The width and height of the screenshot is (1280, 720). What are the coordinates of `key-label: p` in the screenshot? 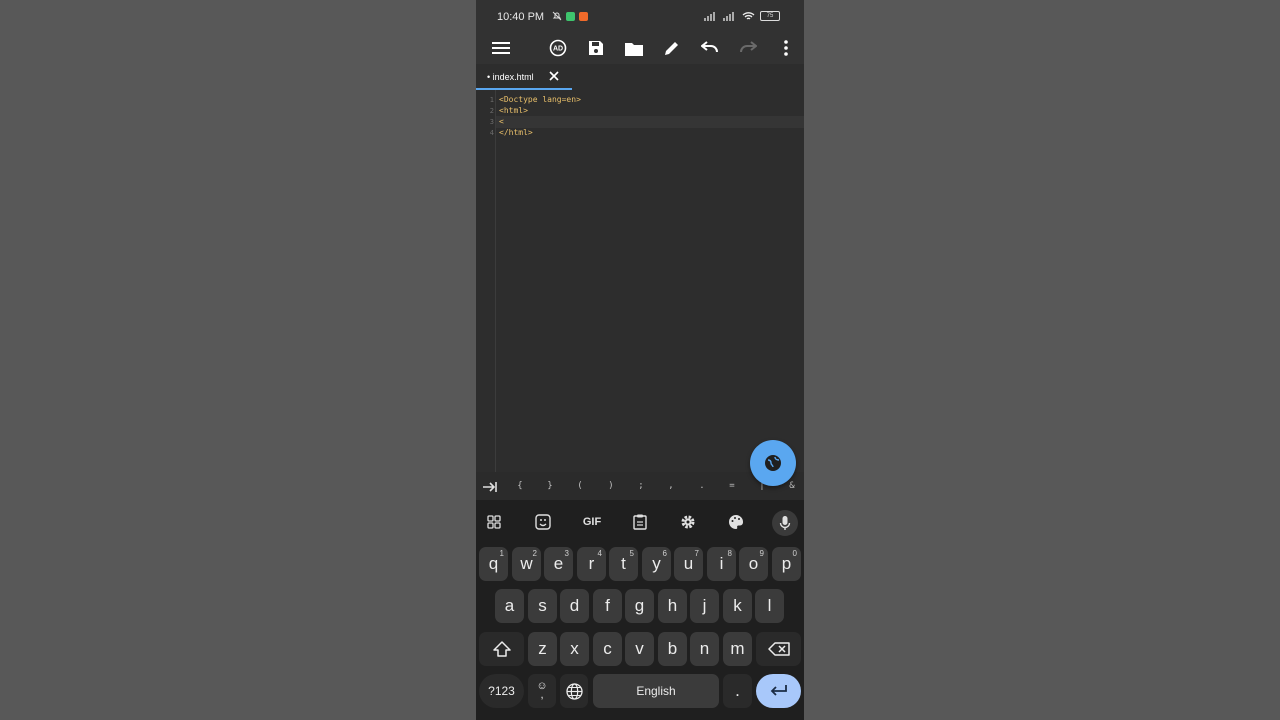 It's located at (786, 563).